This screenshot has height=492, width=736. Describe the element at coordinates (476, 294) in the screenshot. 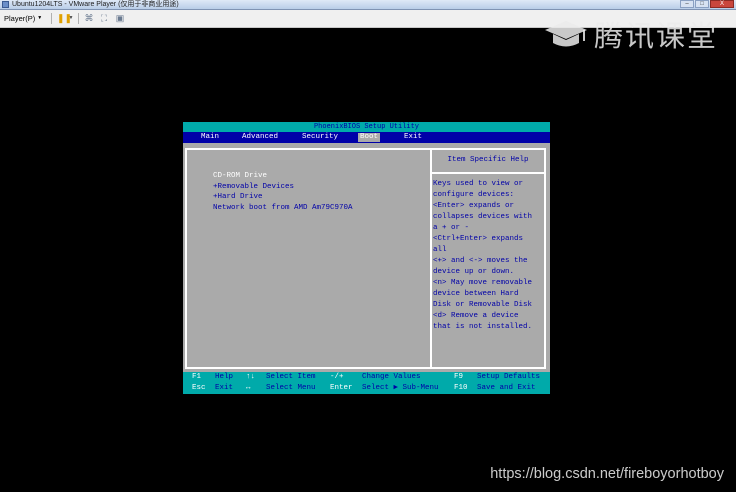

I see `help-line: device between Hard` at that location.